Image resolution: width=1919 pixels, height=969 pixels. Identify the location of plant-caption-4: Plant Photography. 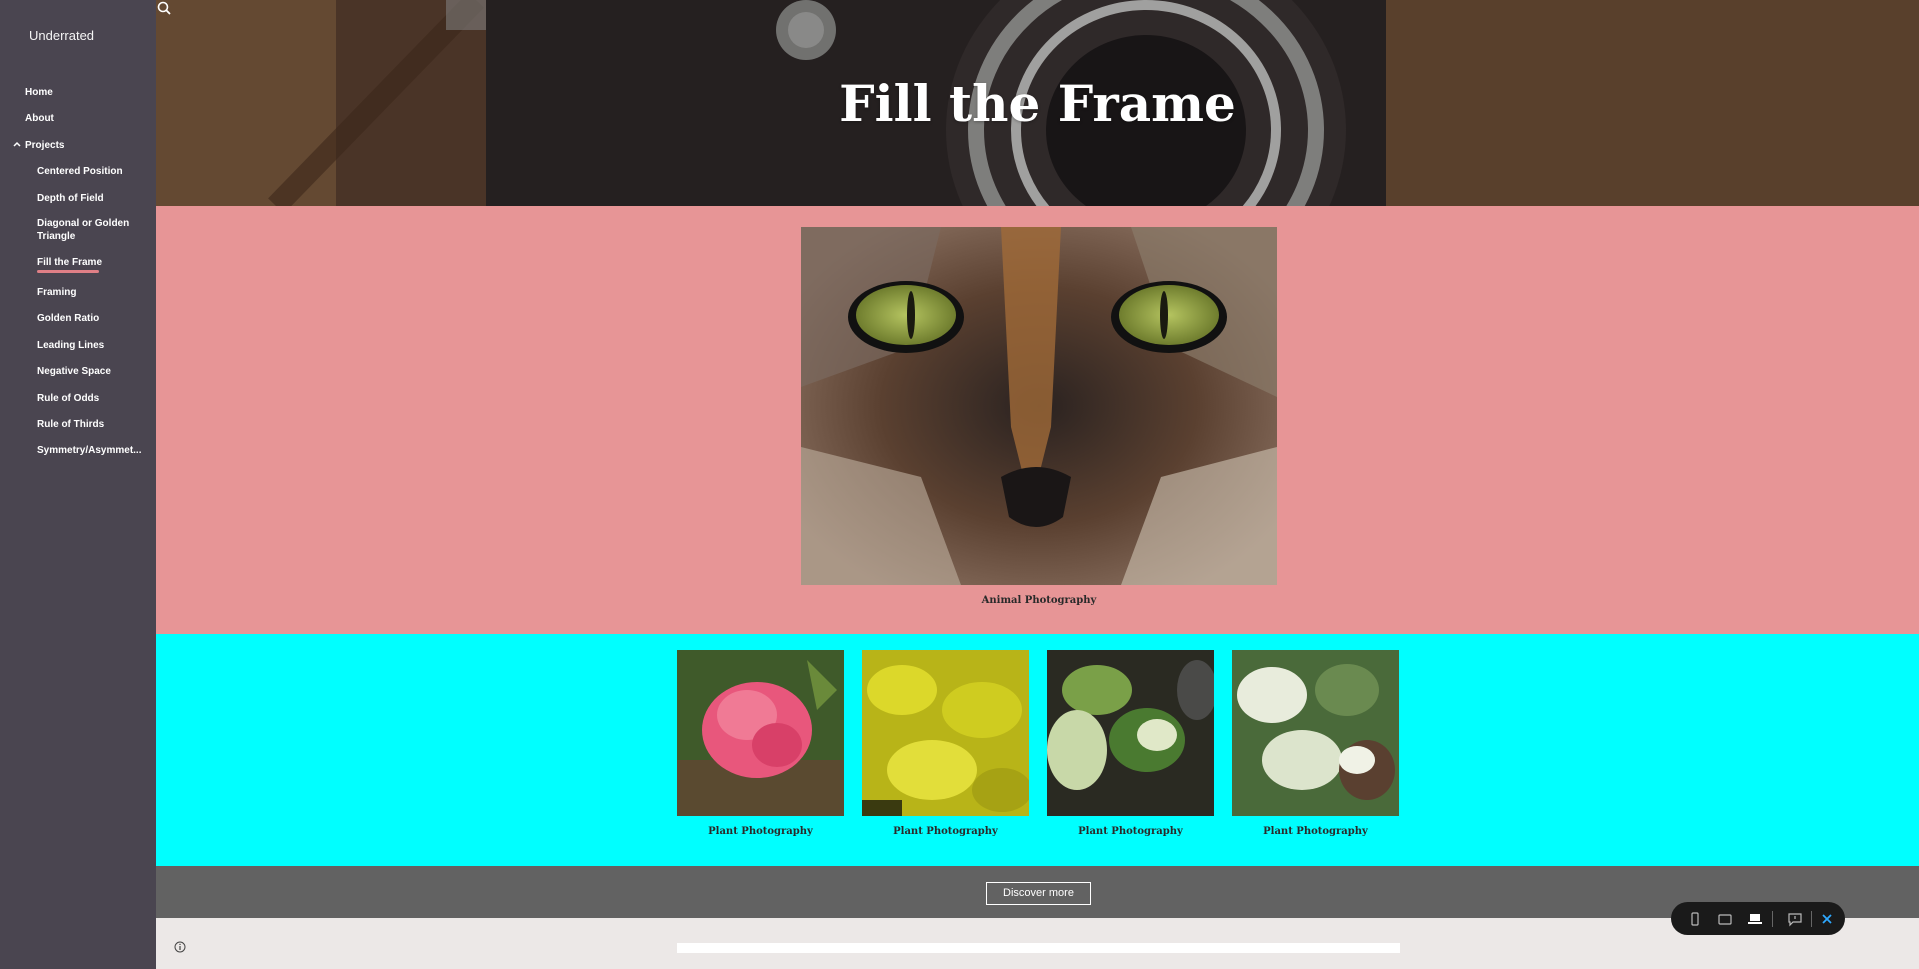
(1315, 831).